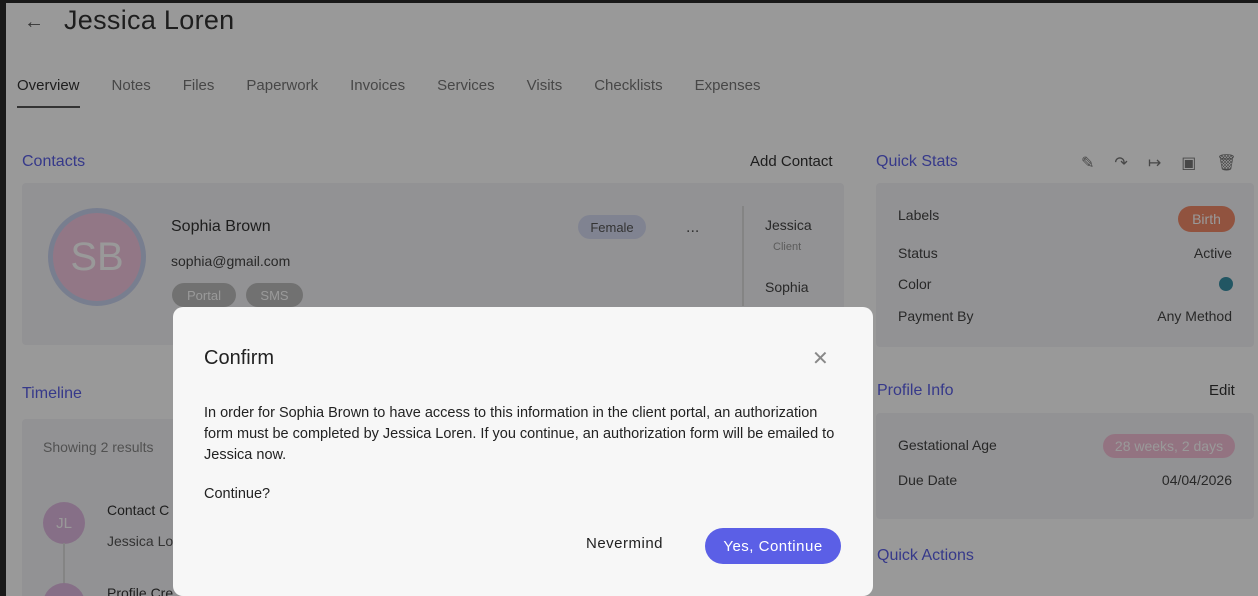  I want to click on dialog-question: Continue?, so click(237, 494).